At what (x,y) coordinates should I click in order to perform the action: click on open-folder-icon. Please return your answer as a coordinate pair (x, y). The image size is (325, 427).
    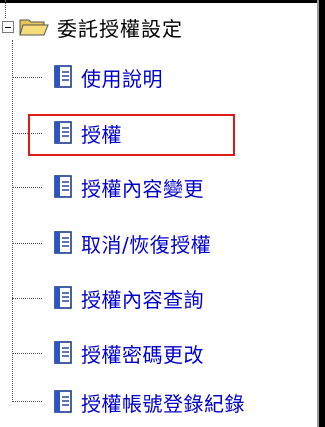
    Looking at the image, I should click on (34, 27).